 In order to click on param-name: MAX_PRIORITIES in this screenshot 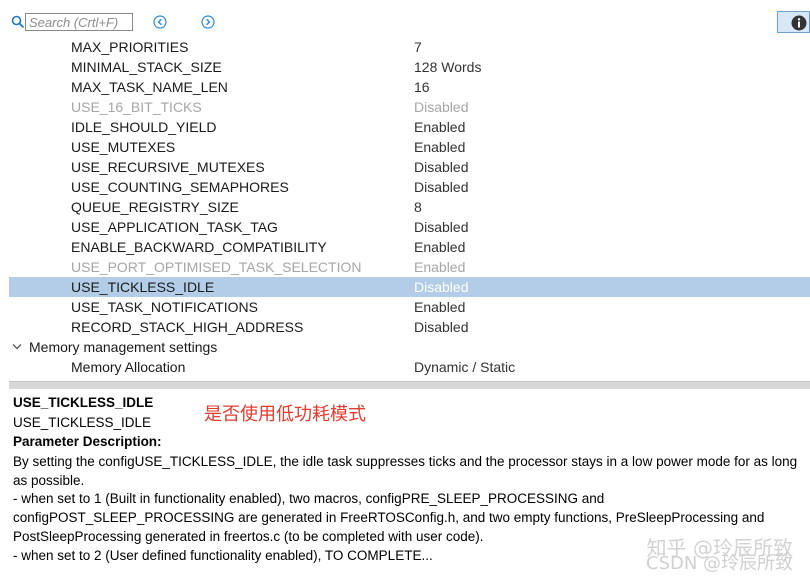, I will do `click(130, 47)`.